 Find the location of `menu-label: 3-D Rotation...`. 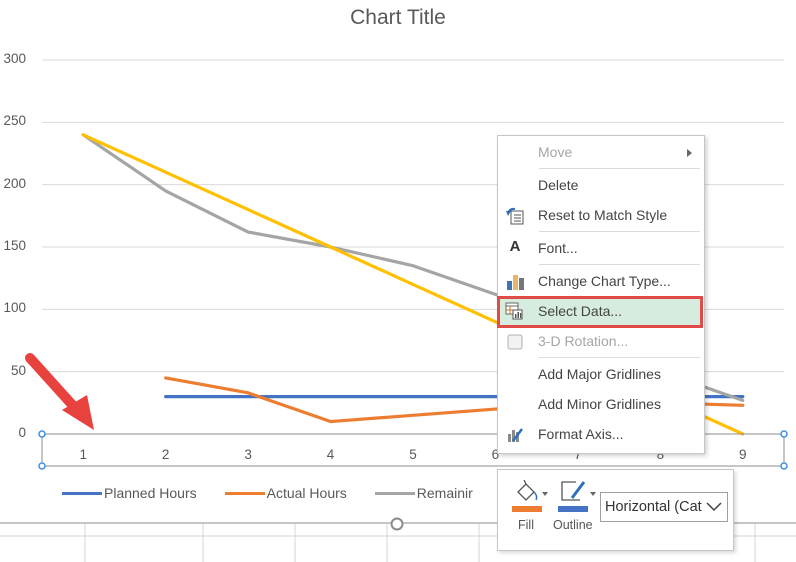

menu-label: 3-D Rotation... is located at coordinates (583, 341).